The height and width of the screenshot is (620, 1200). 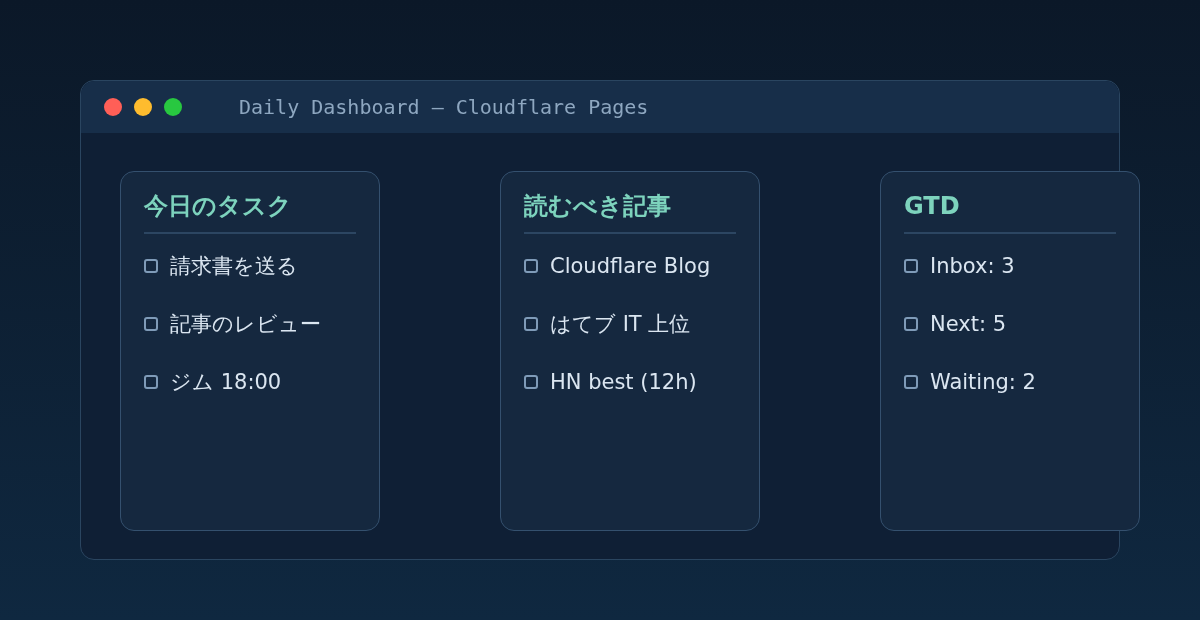 I want to click on card-title: 今日のタスク, so click(x=250, y=211).